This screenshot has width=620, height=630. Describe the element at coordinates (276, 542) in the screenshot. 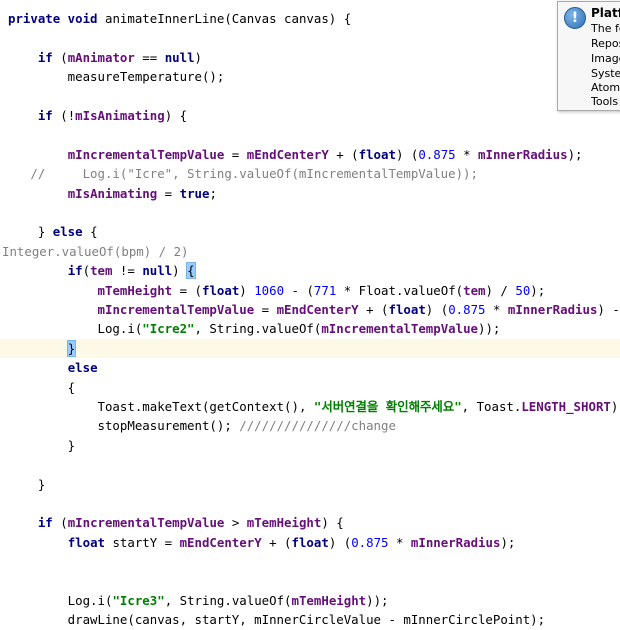

I see `code-token: + (` at that location.